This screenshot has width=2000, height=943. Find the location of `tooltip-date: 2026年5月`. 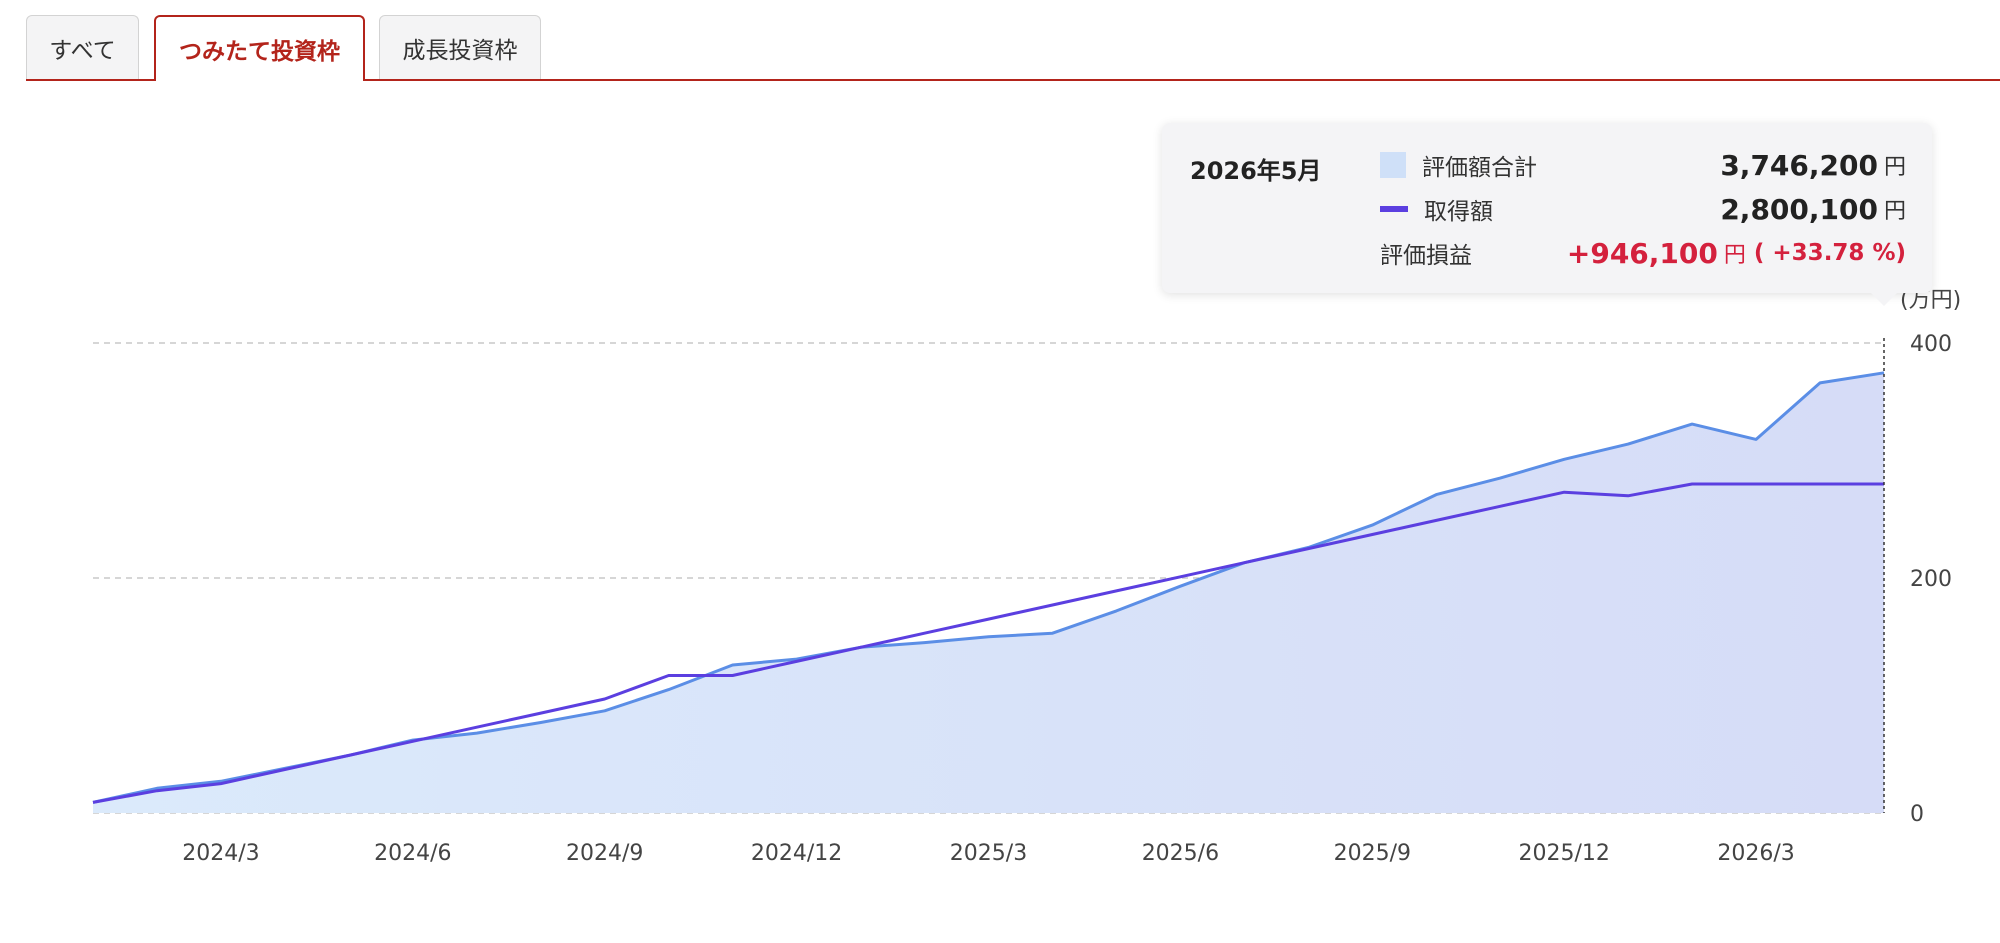

tooltip-date: 2026年5月 is located at coordinates (1256, 171).